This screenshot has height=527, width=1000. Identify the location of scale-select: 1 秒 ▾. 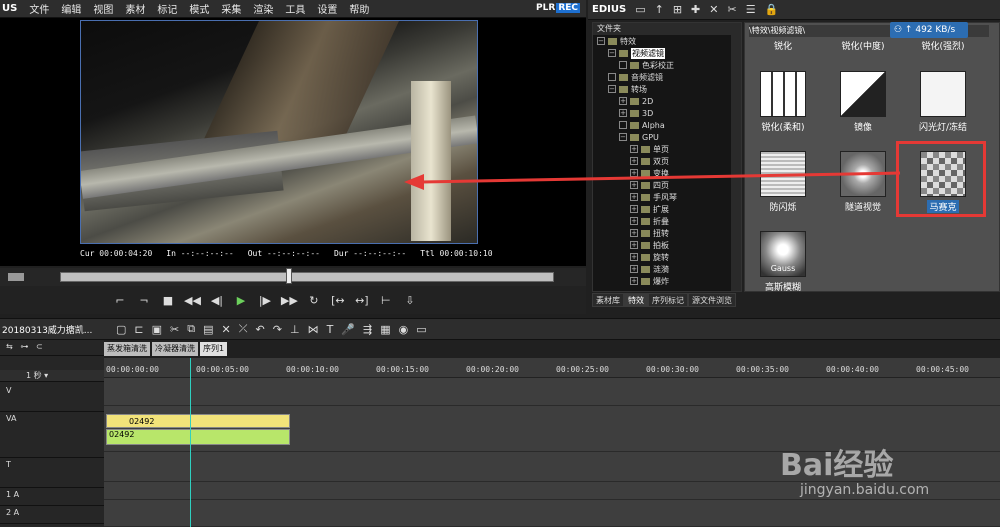
(52, 376).